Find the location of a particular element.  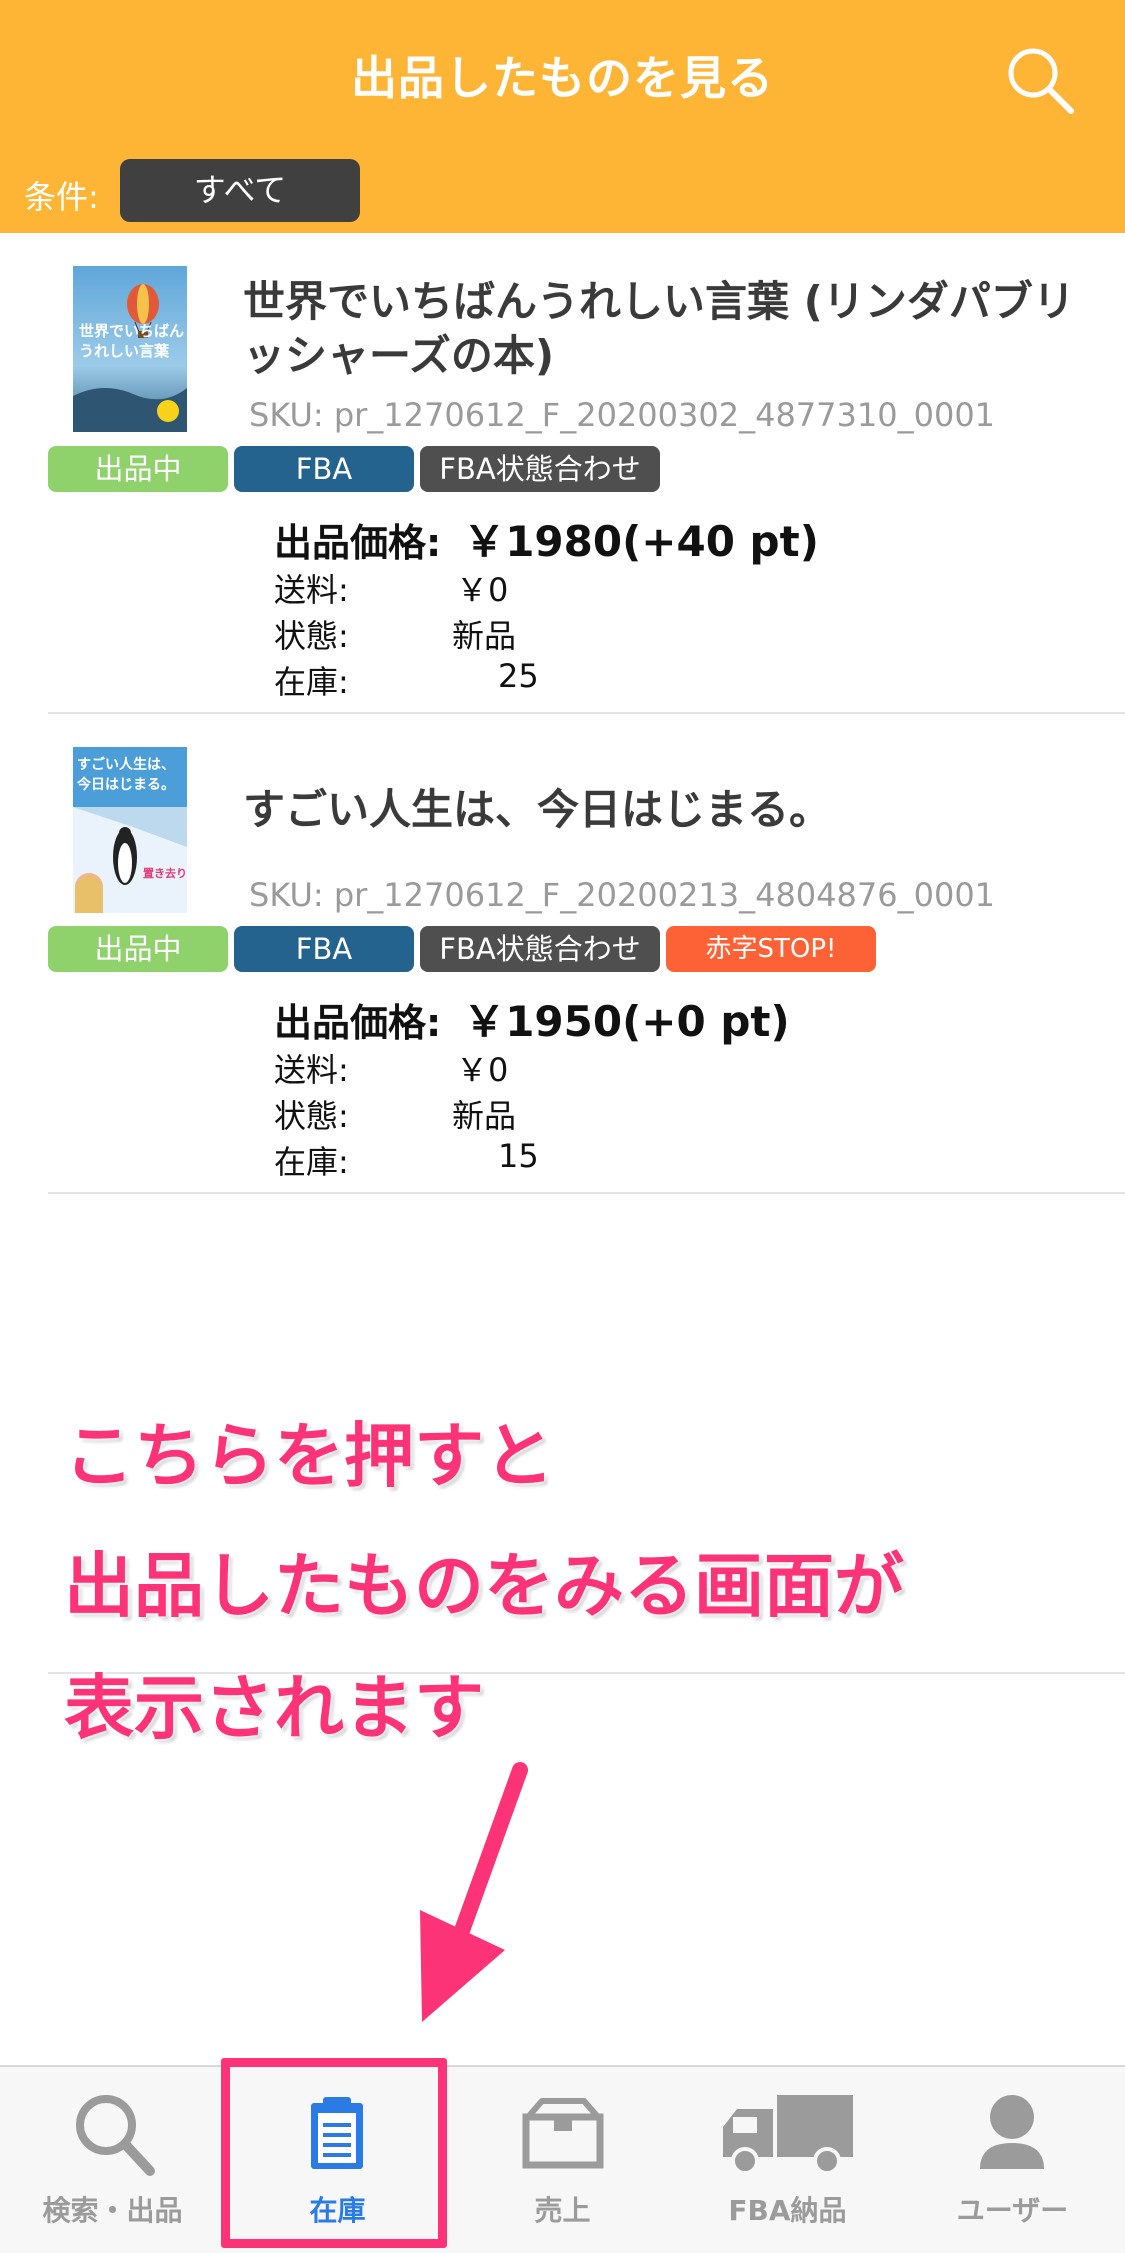

page-title: 出品したものを見る is located at coordinates (562, 78).